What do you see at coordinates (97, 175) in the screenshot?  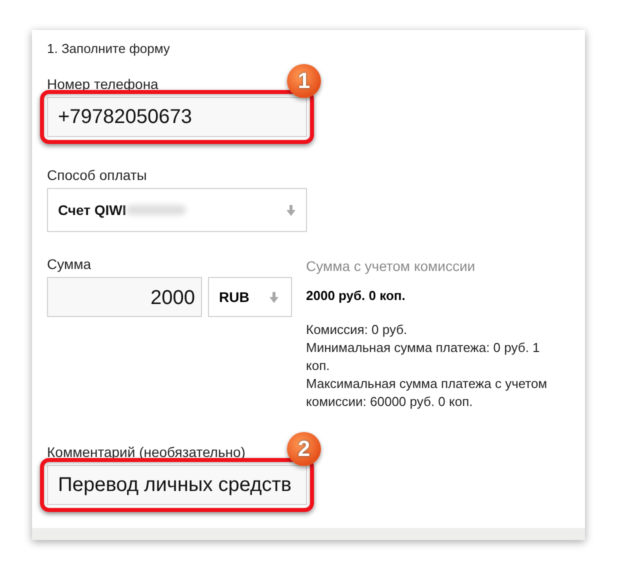 I see `field-label: Способ оплаты` at bounding box center [97, 175].